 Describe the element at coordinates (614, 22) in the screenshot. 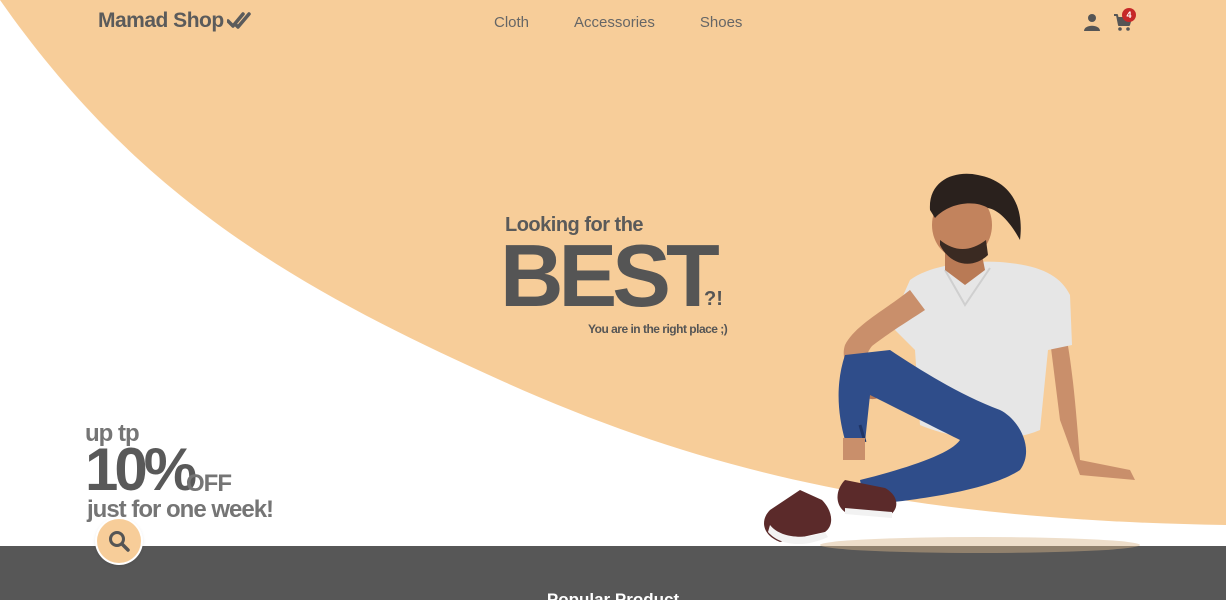

I see `nav-item-accessories: Accessories` at that location.